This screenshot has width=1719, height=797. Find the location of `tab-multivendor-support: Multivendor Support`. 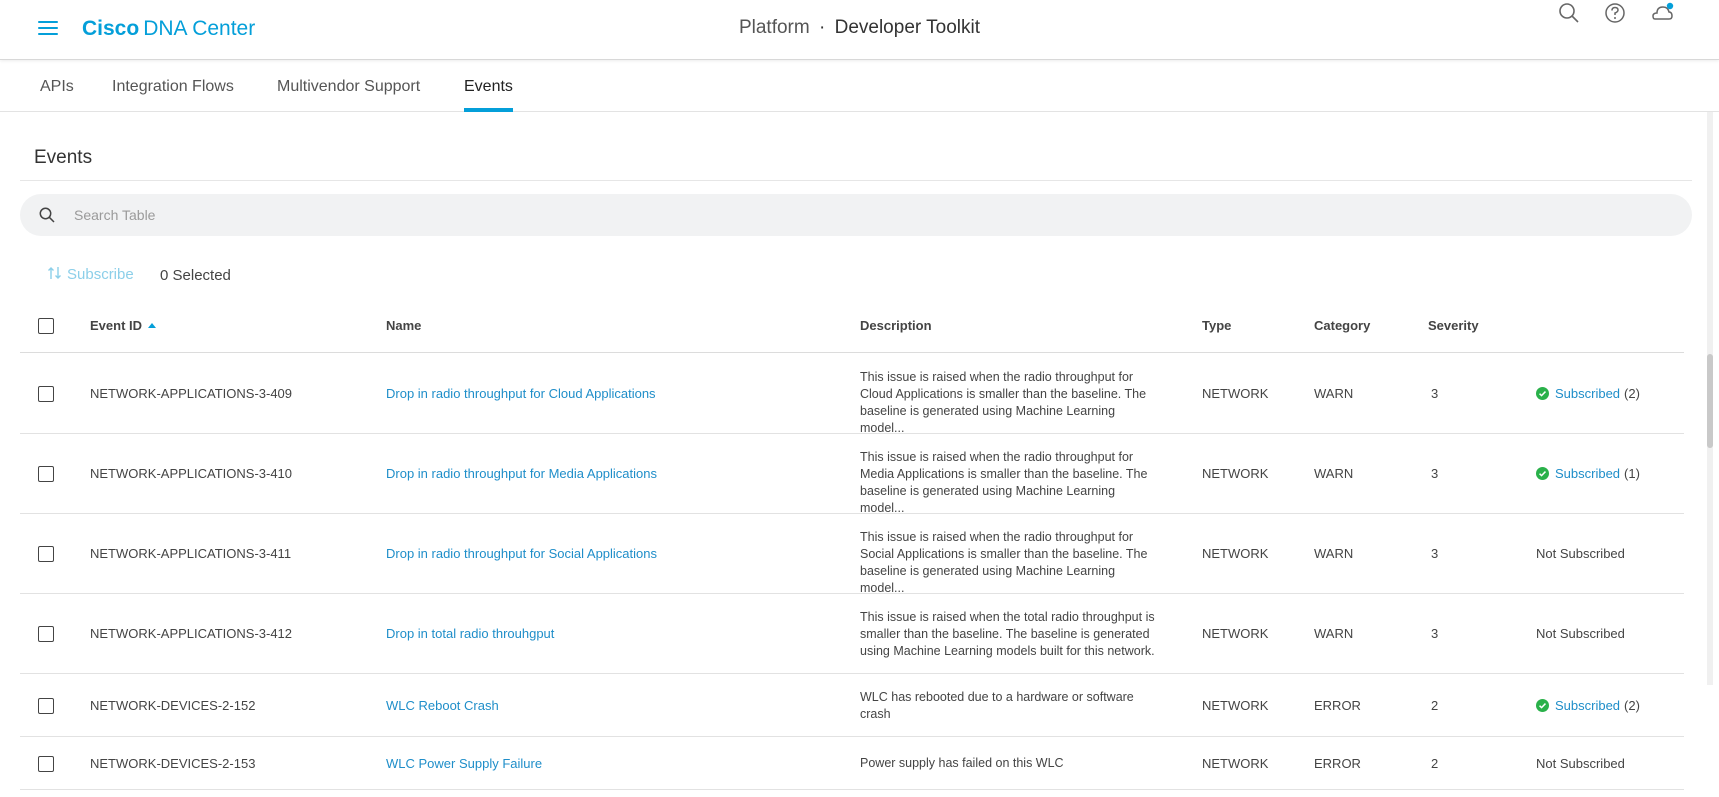

tab-multivendor-support: Multivendor Support is located at coordinates (348, 87).